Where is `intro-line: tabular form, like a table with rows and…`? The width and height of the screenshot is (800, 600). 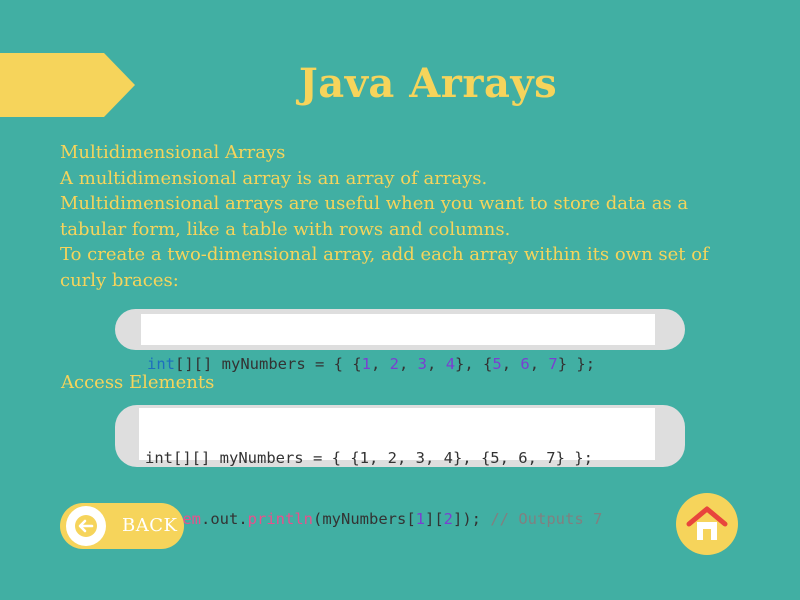
intro-line: tabular form, like a table with rows and… is located at coordinates (285, 229).